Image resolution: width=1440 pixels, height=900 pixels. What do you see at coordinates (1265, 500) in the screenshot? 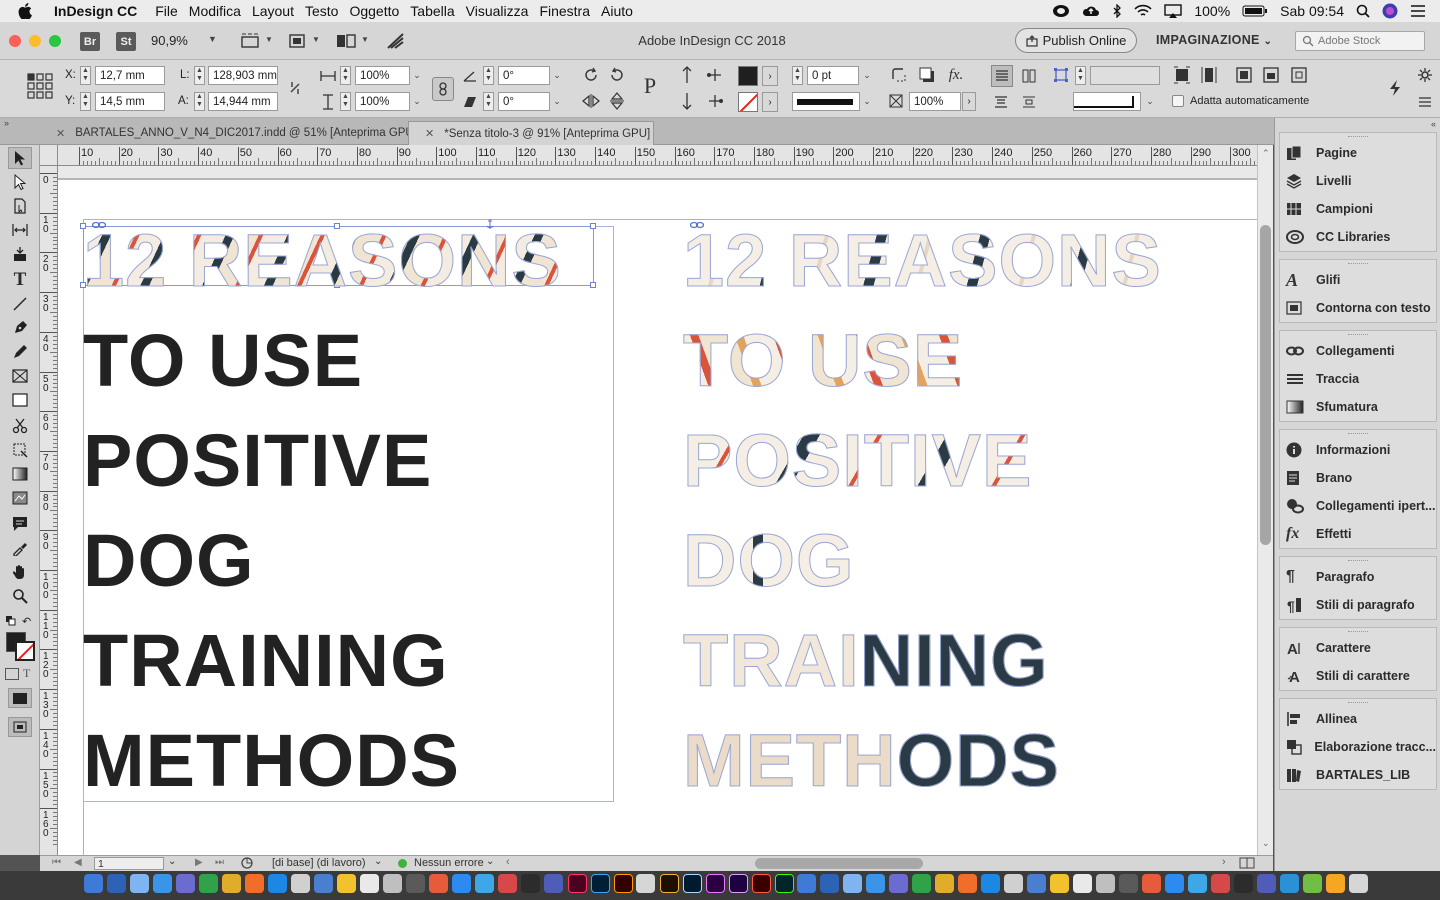
I see `vertical-scrollbar: ⌃ ⌄` at bounding box center [1265, 500].